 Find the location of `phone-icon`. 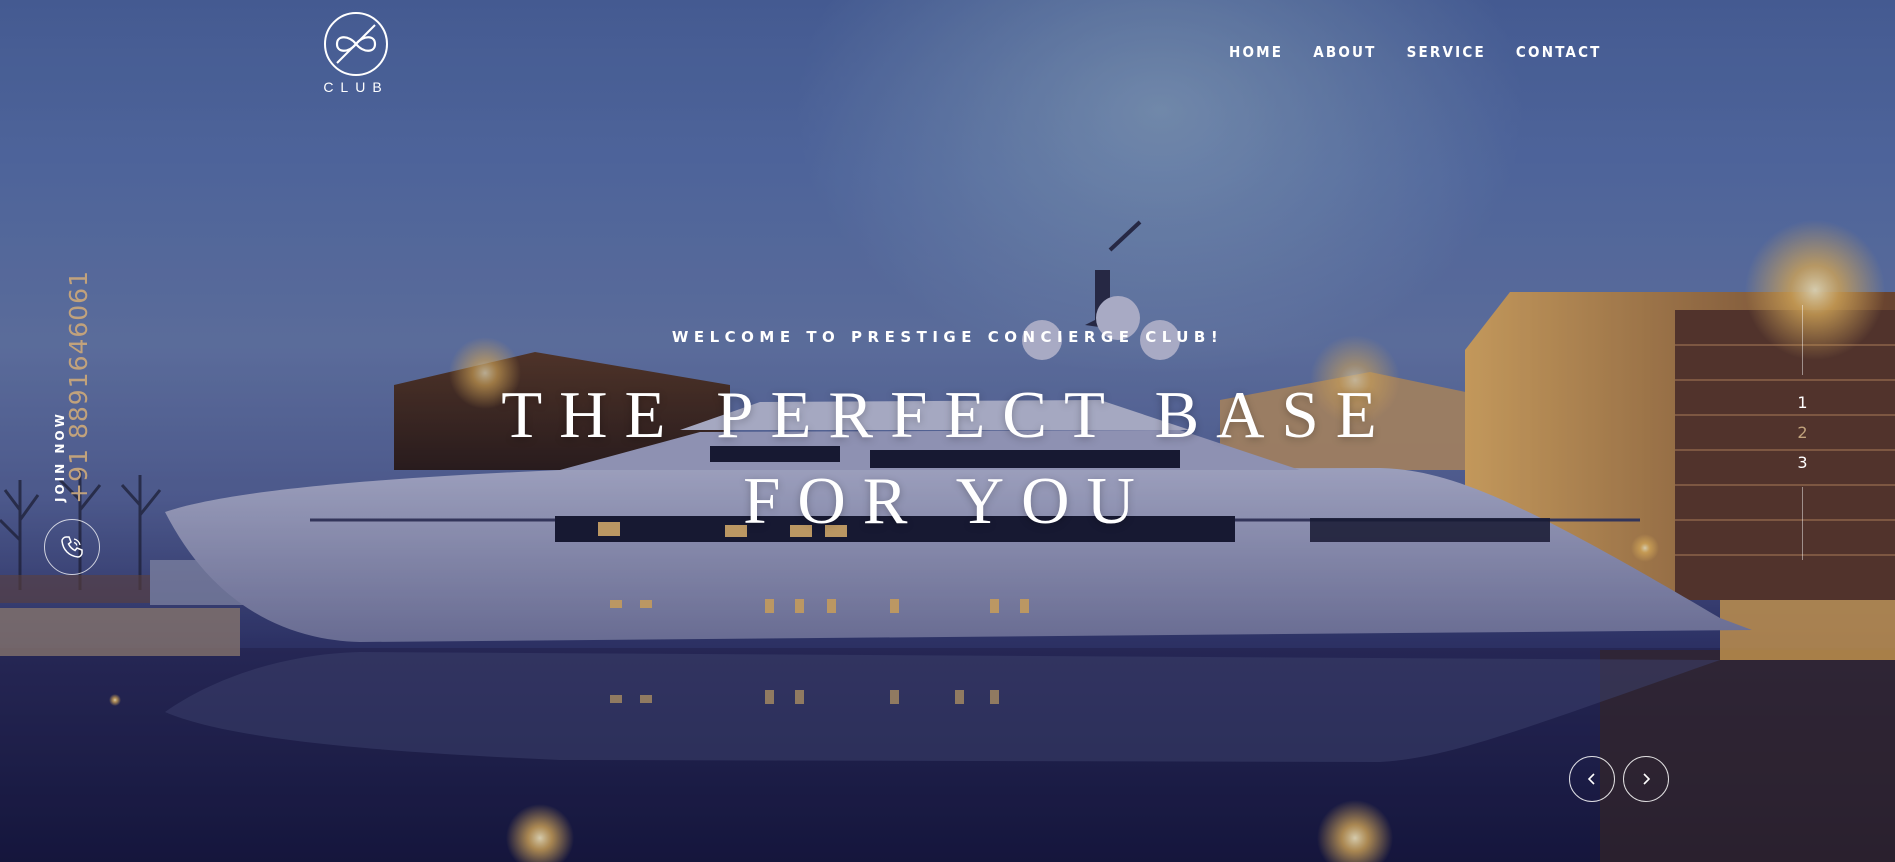

phone-icon is located at coordinates (72, 547).